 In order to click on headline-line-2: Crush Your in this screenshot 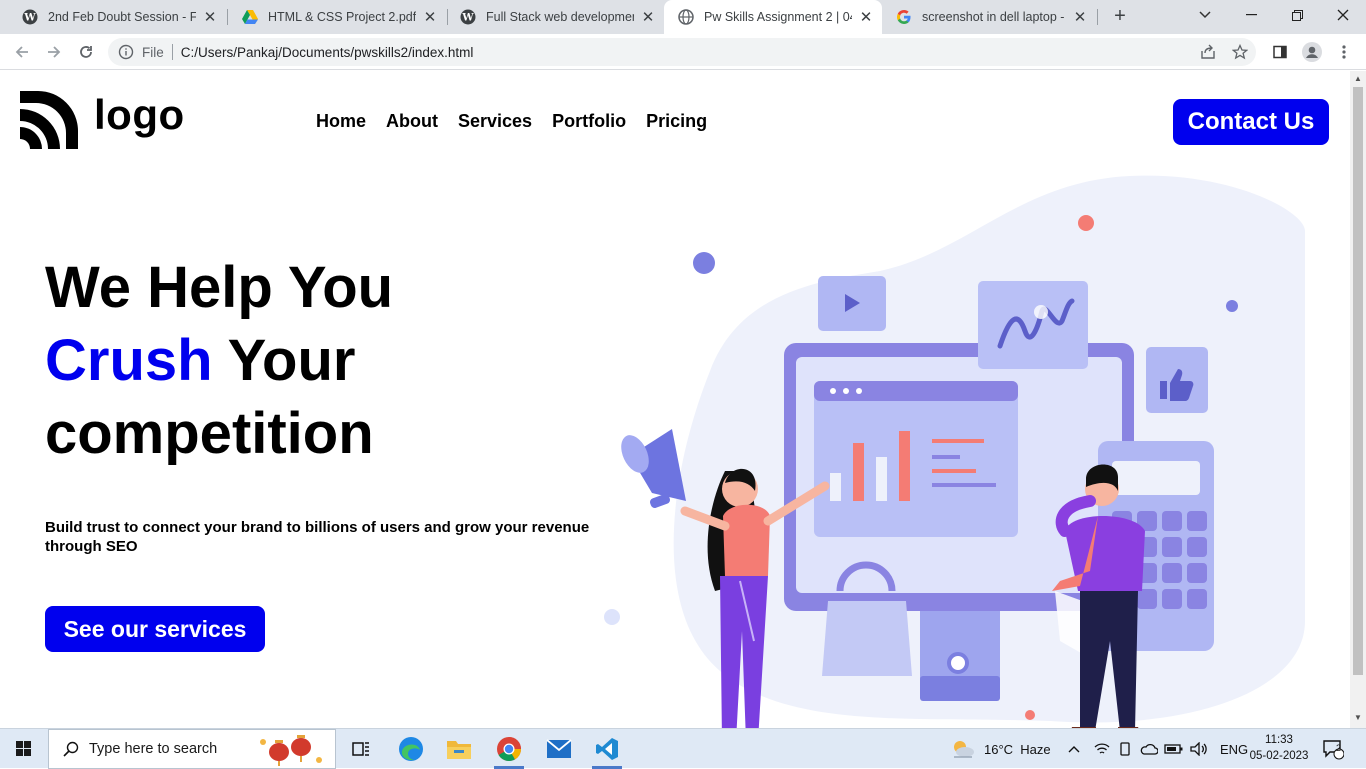, I will do `click(219, 360)`.